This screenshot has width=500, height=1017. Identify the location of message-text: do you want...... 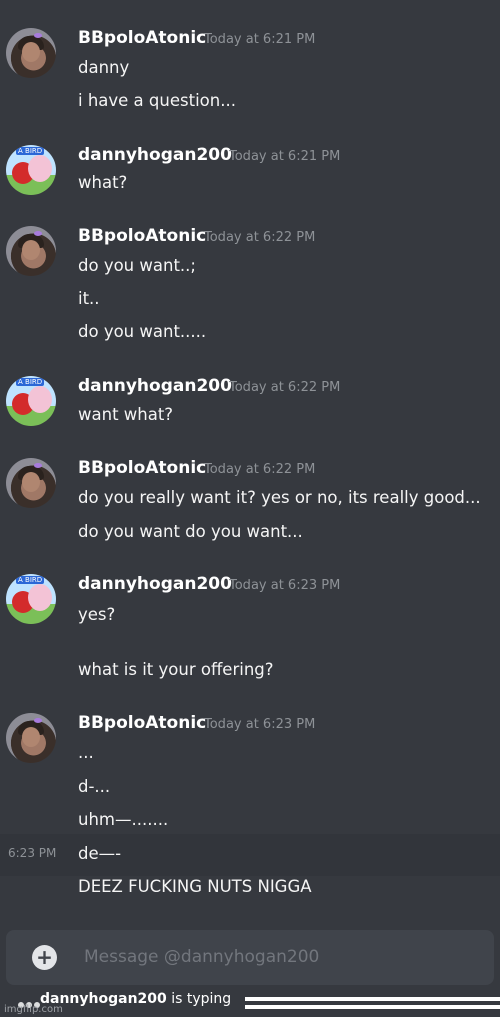
(142, 331).